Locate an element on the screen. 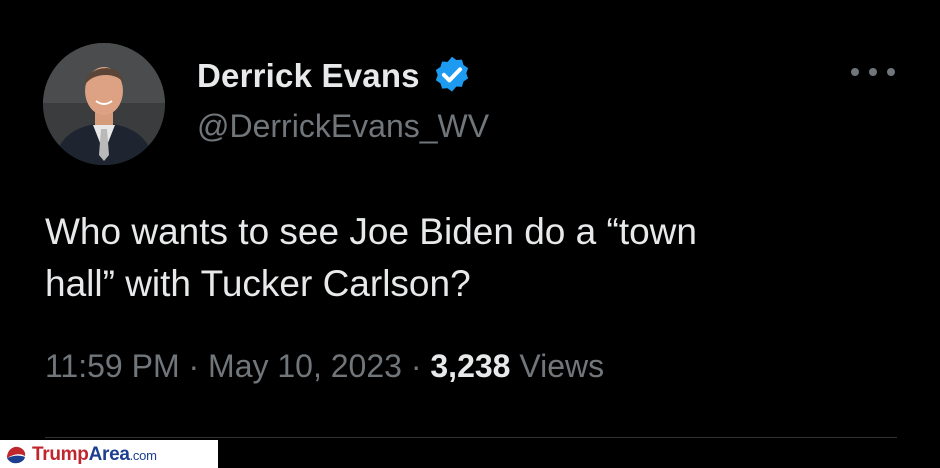  tweet-date: May 10, 2023 is located at coordinates (305, 366).